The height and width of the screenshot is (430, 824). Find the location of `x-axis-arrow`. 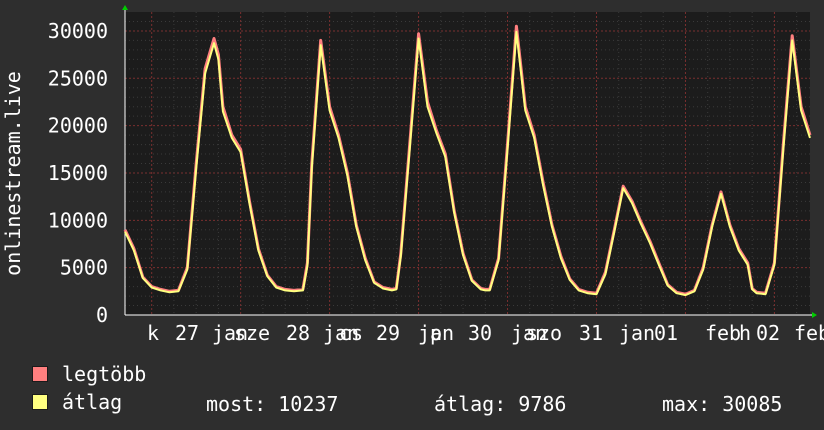

x-axis-arrow is located at coordinates (814, 315).